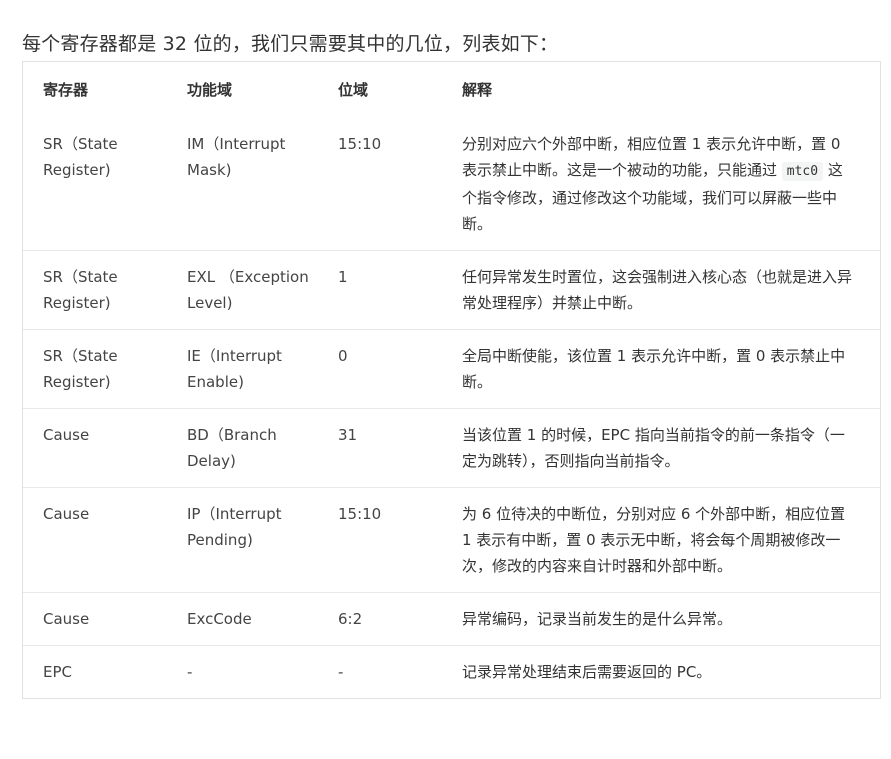  What do you see at coordinates (219, 619) in the screenshot?
I see `cell-field: ExcCode` at bounding box center [219, 619].